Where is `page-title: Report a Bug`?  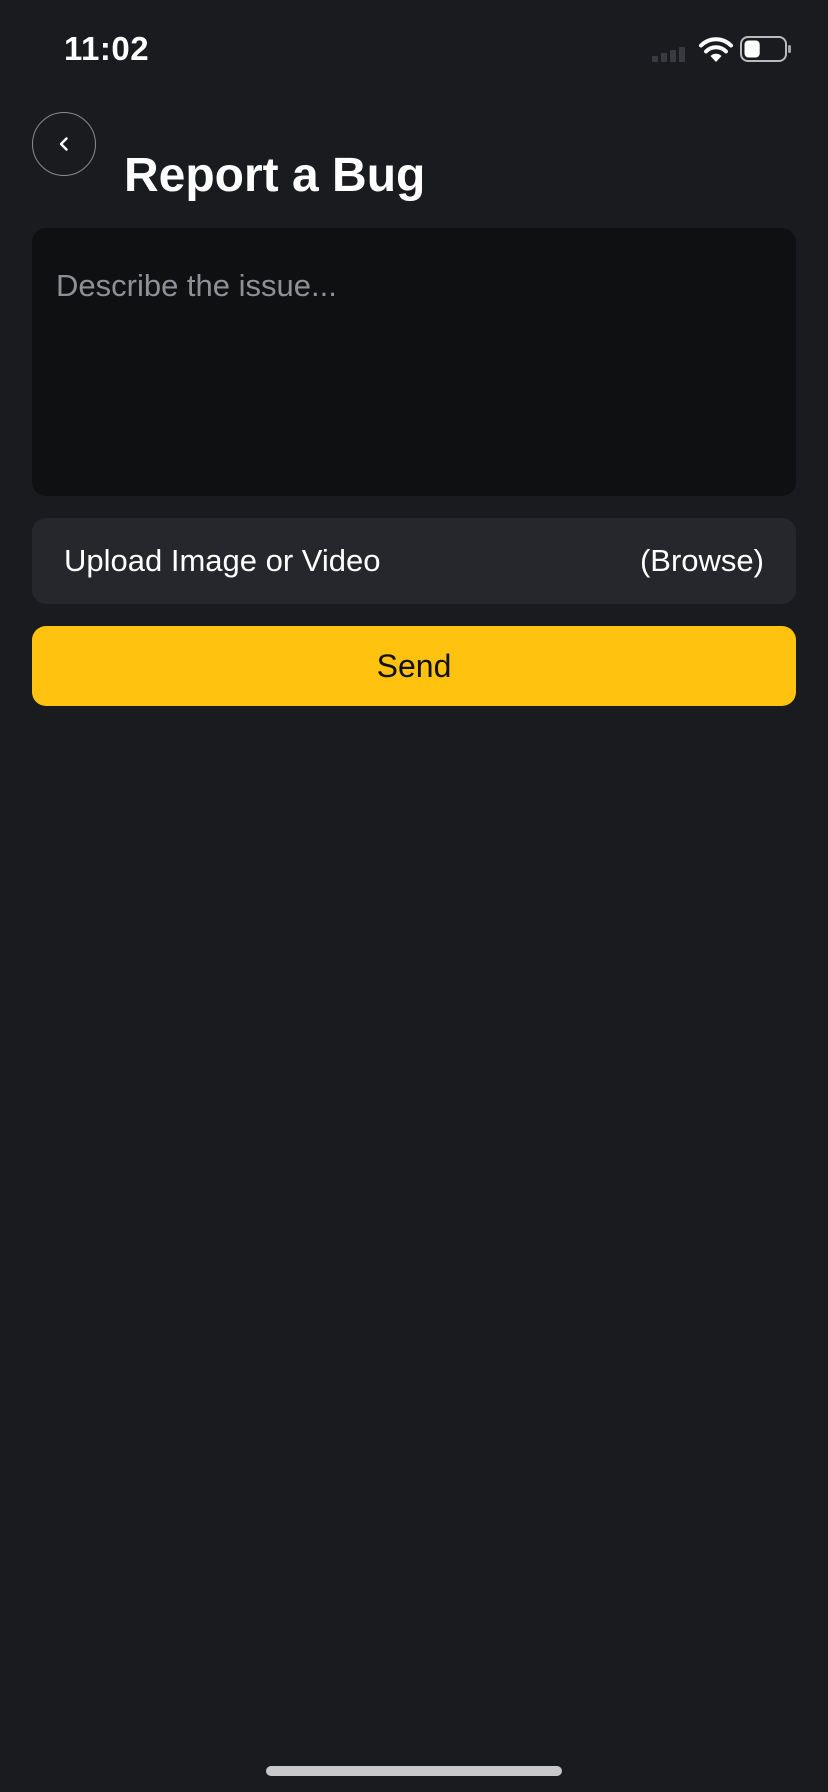
page-title: Report a Bug is located at coordinates (275, 176).